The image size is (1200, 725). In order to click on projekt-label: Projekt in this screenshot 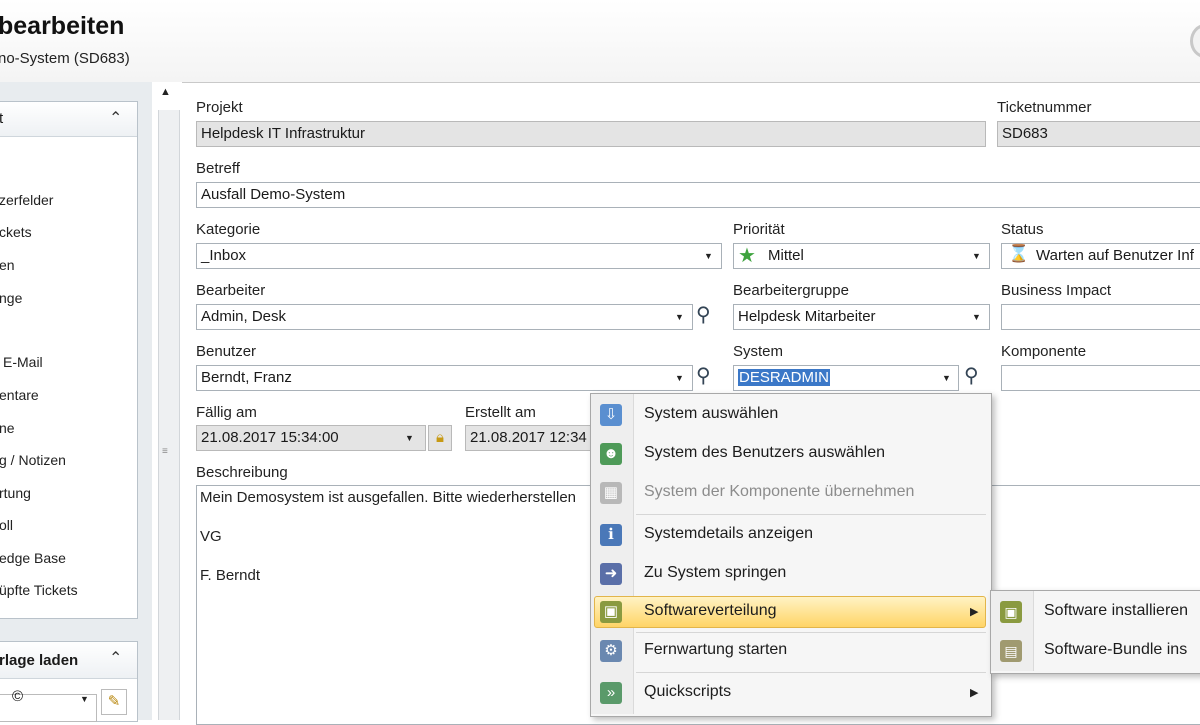, I will do `click(219, 107)`.